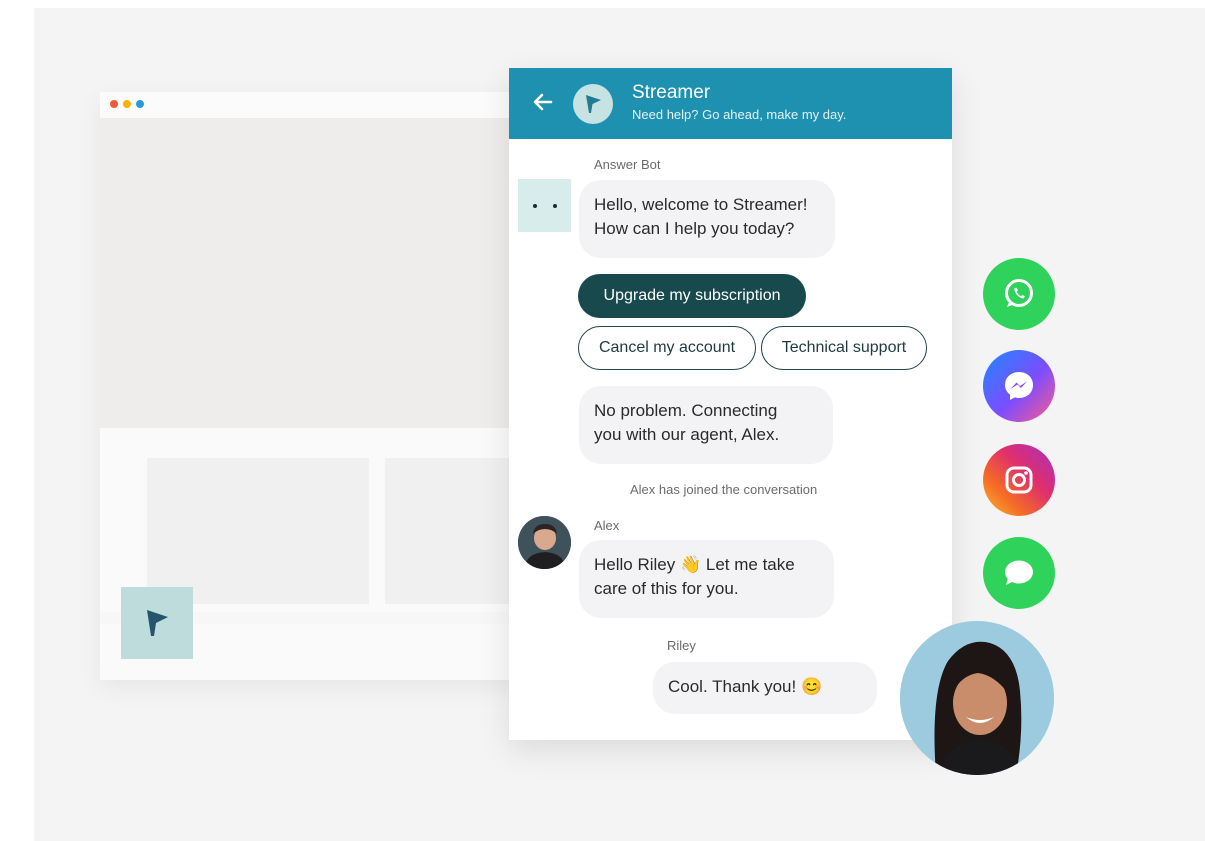 Image resolution: width=1205 pixels, height=841 pixels. I want to click on close-dot, so click(114, 104).